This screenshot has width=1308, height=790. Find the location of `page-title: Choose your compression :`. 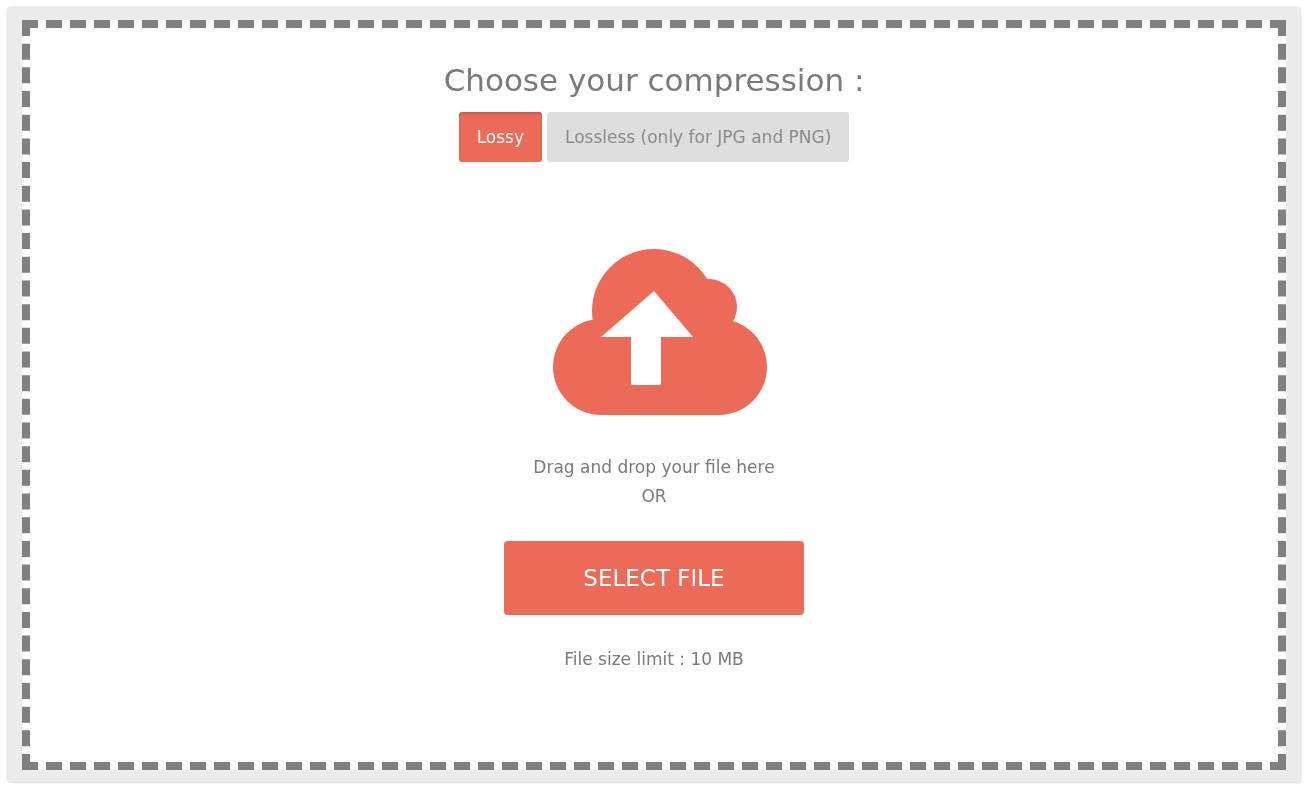

page-title: Choose your compression : is located at coordinates (654, 81).